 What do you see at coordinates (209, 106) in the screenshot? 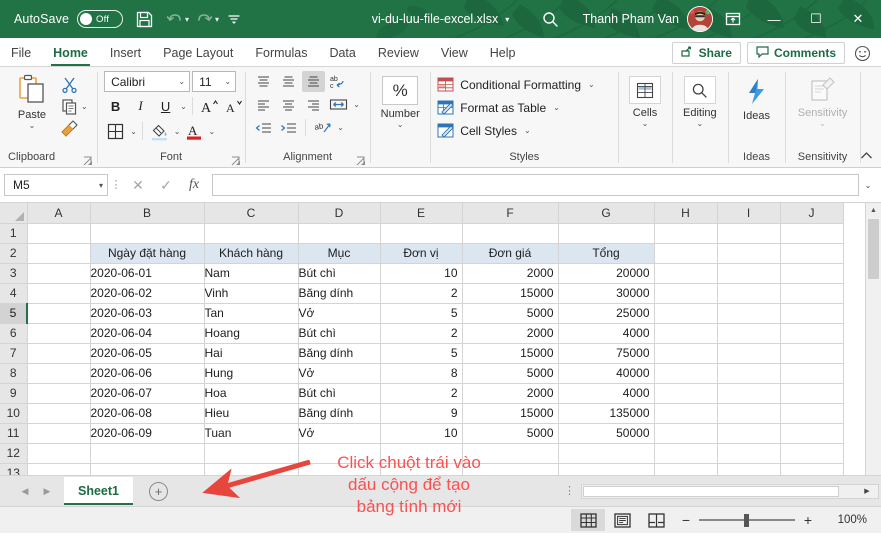
I see `increase-font-size-icon: A` at bounding box center [209, 106].